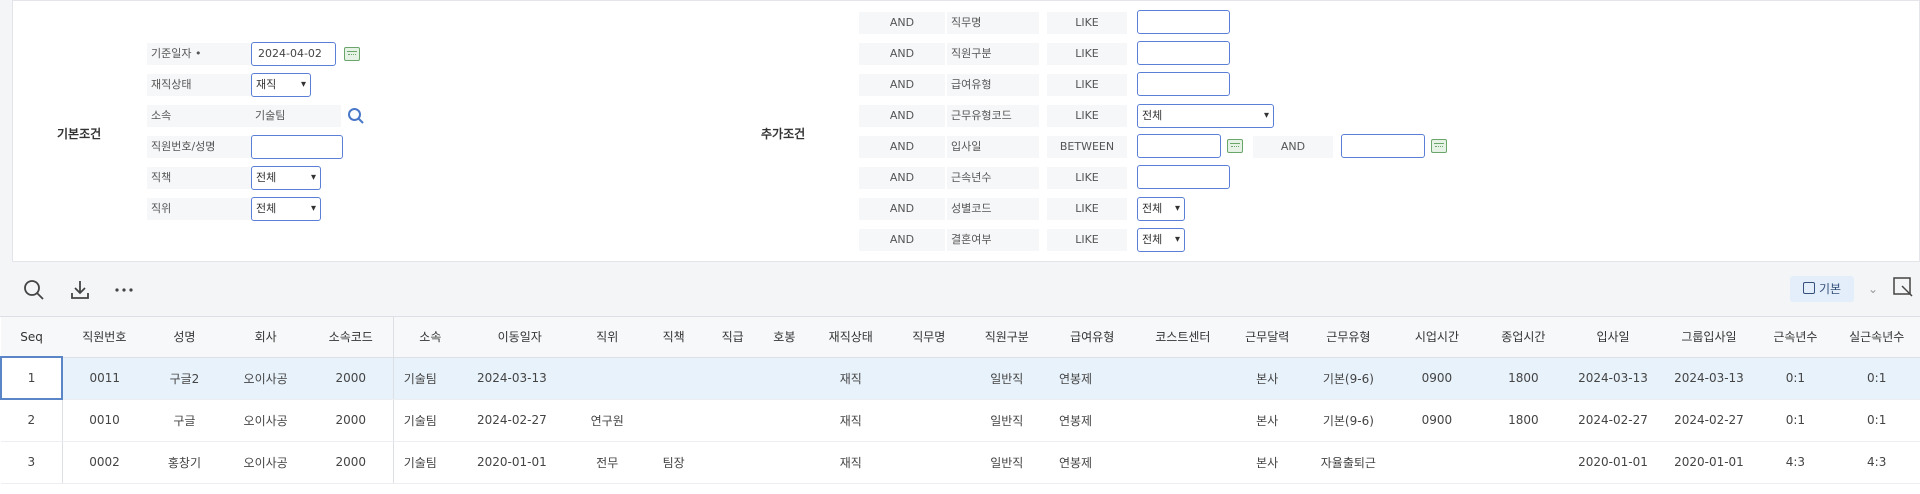  What do you see at coordinates (1709, 420) in the screenshot?
I see `cell-group-hire-date: 2024-02-27` at bounding box center [1709, 420].